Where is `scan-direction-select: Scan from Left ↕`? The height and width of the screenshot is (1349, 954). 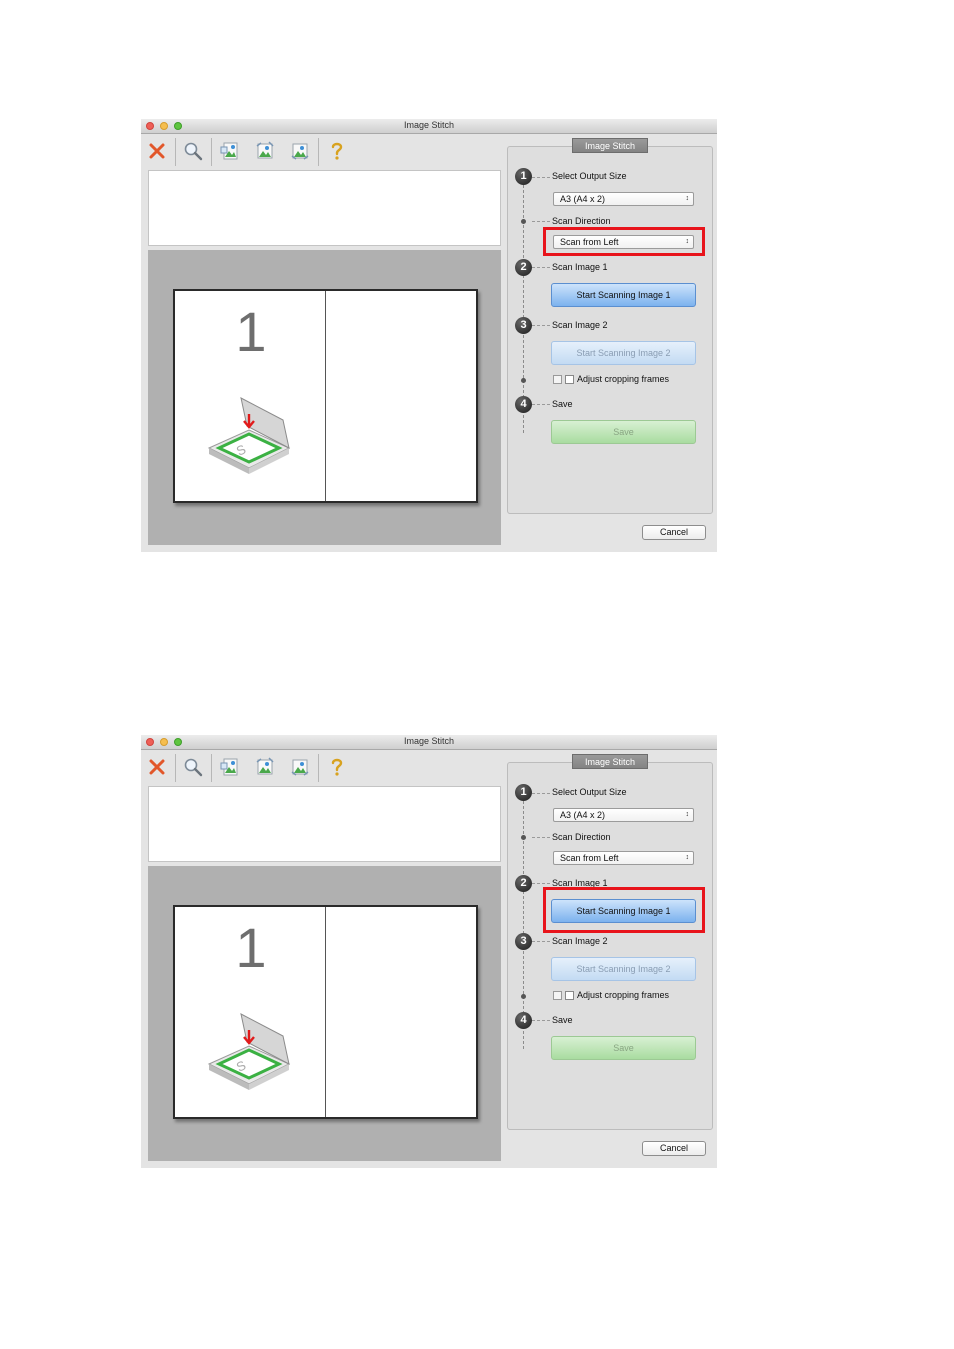 scan-direction-select: Scan from Left ↕ is located at coordinates (623, 858).